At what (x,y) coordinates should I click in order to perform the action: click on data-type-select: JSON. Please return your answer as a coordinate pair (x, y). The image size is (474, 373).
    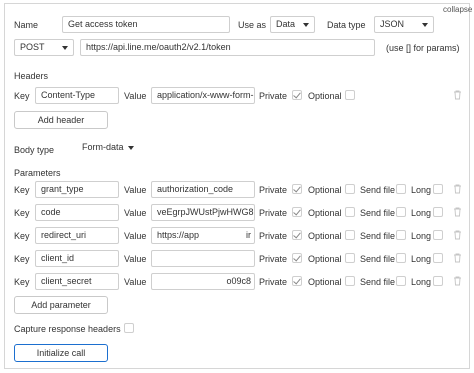
    Looking at the image, I should click on (404, 24).